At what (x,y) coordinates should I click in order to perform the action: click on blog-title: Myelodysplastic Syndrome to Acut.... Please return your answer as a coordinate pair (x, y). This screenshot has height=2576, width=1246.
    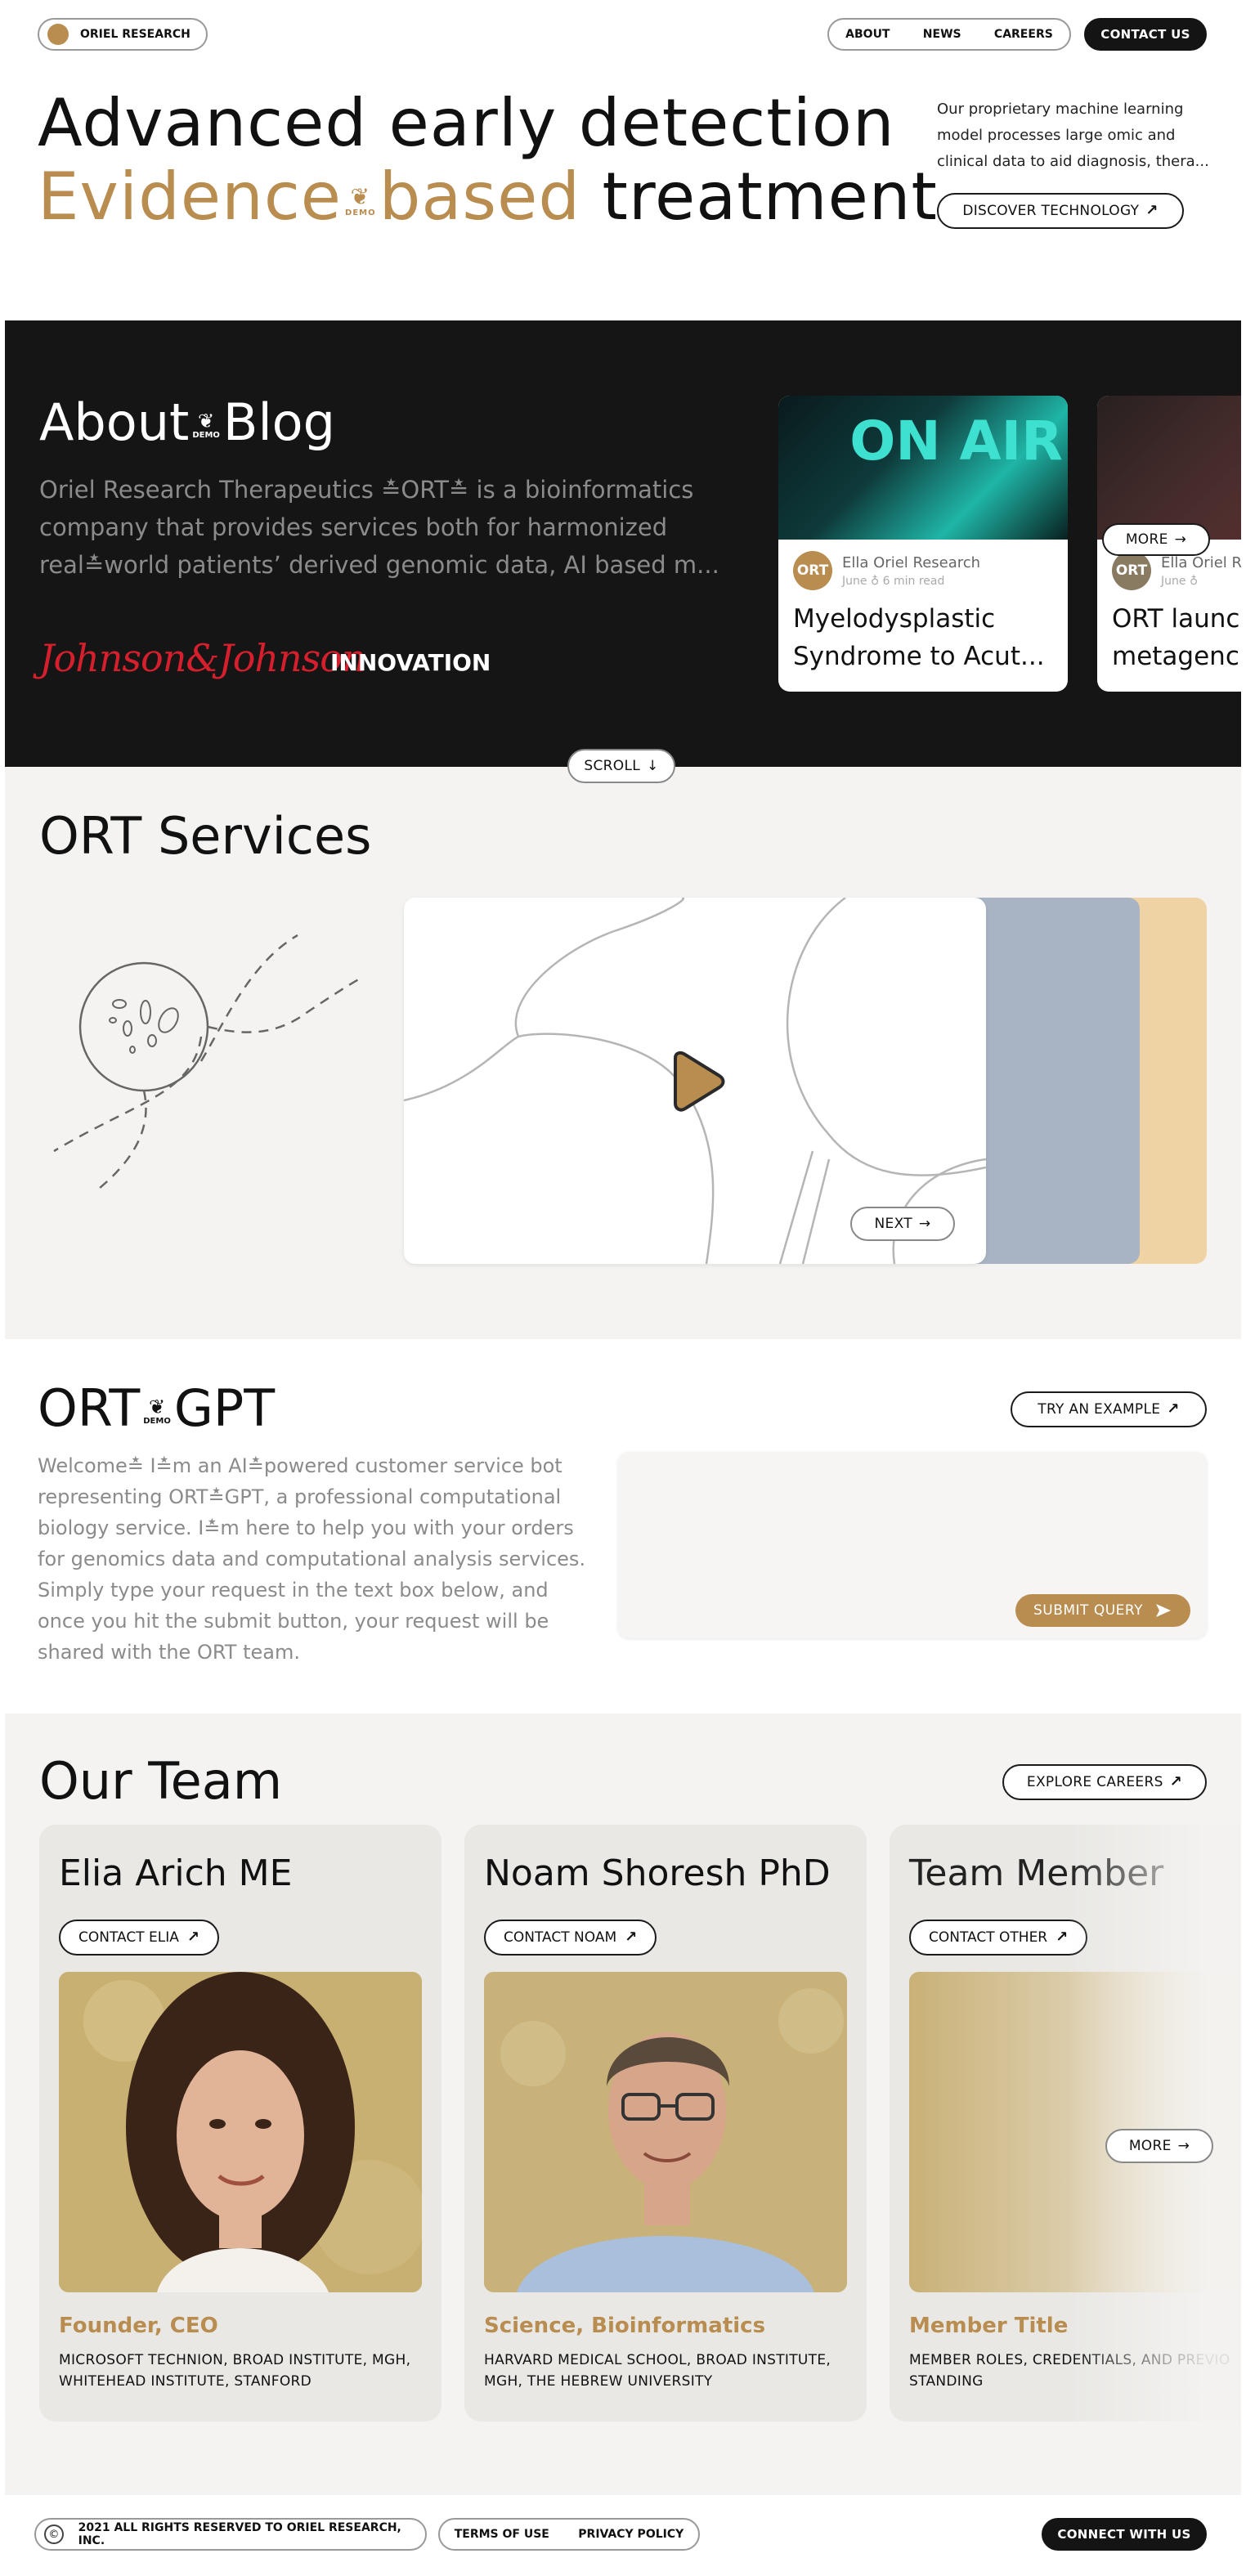
    Looking at the image, I should click on (919, 638).